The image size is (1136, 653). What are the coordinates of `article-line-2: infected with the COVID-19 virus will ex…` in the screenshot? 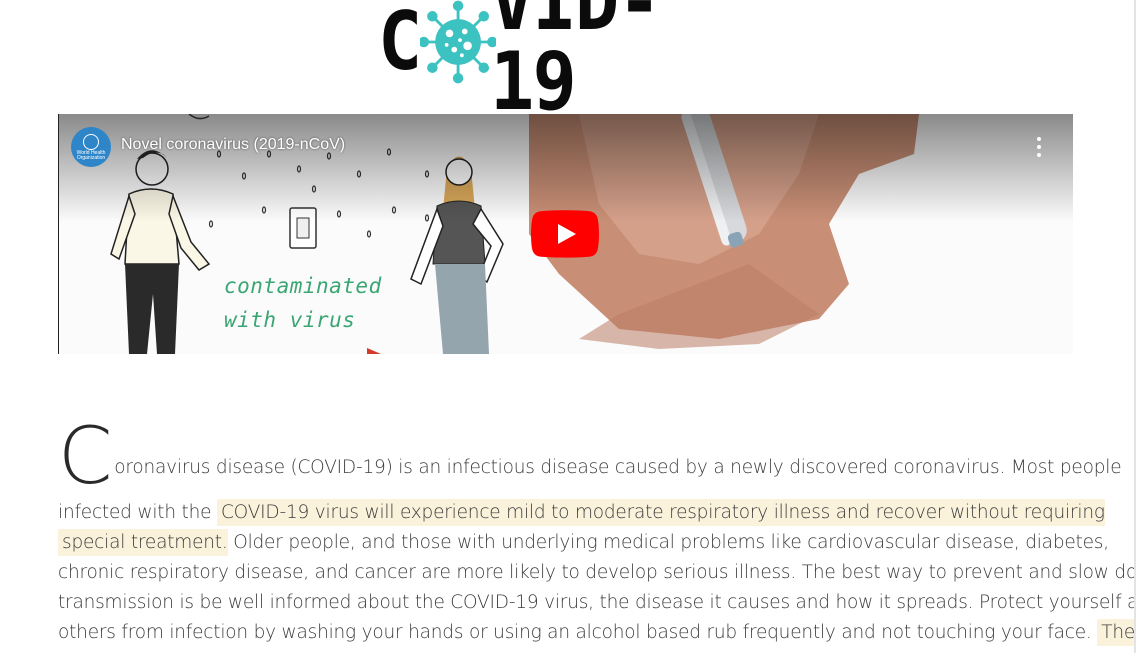 It's located at (581, 513).